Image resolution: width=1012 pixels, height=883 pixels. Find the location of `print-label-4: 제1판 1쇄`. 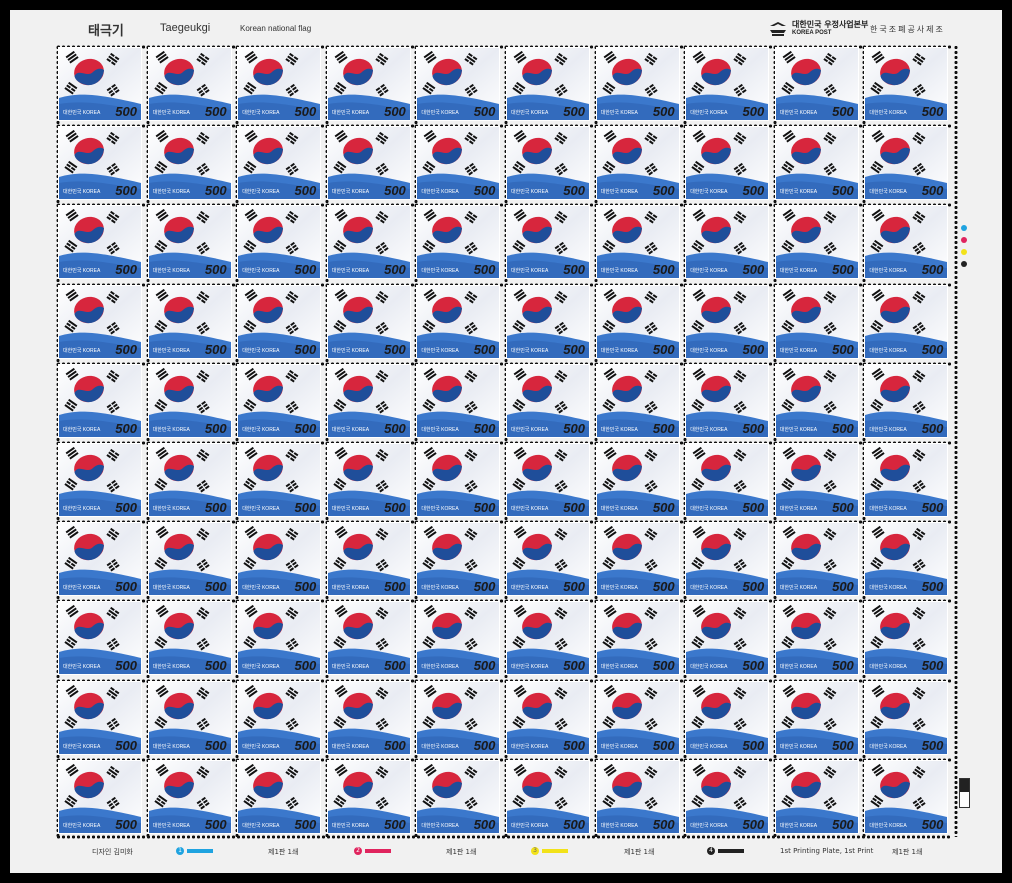

print-label-4: 제1판 1쇄 is located at coordinates (907, 852).